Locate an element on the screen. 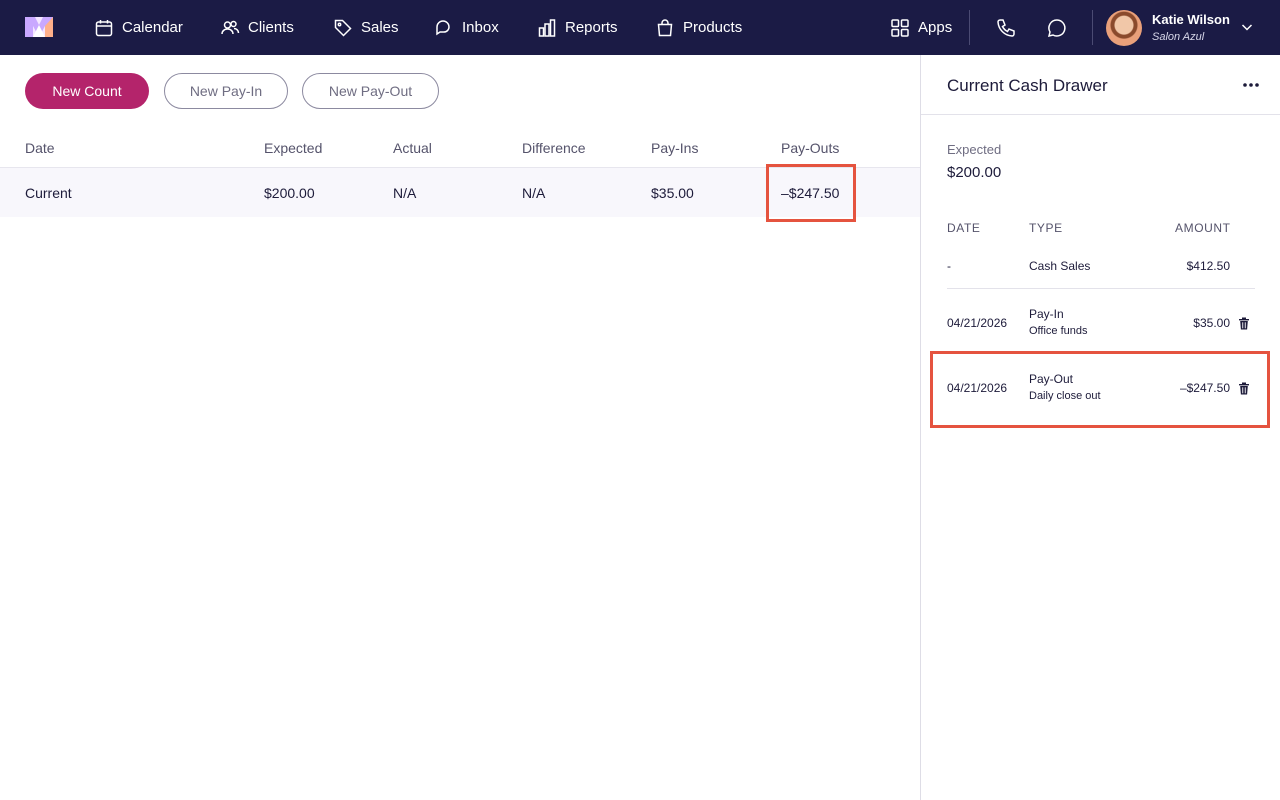 This screenshot has width=1280, height=800. expected-label: Expected is located at coordinates (974, 149).